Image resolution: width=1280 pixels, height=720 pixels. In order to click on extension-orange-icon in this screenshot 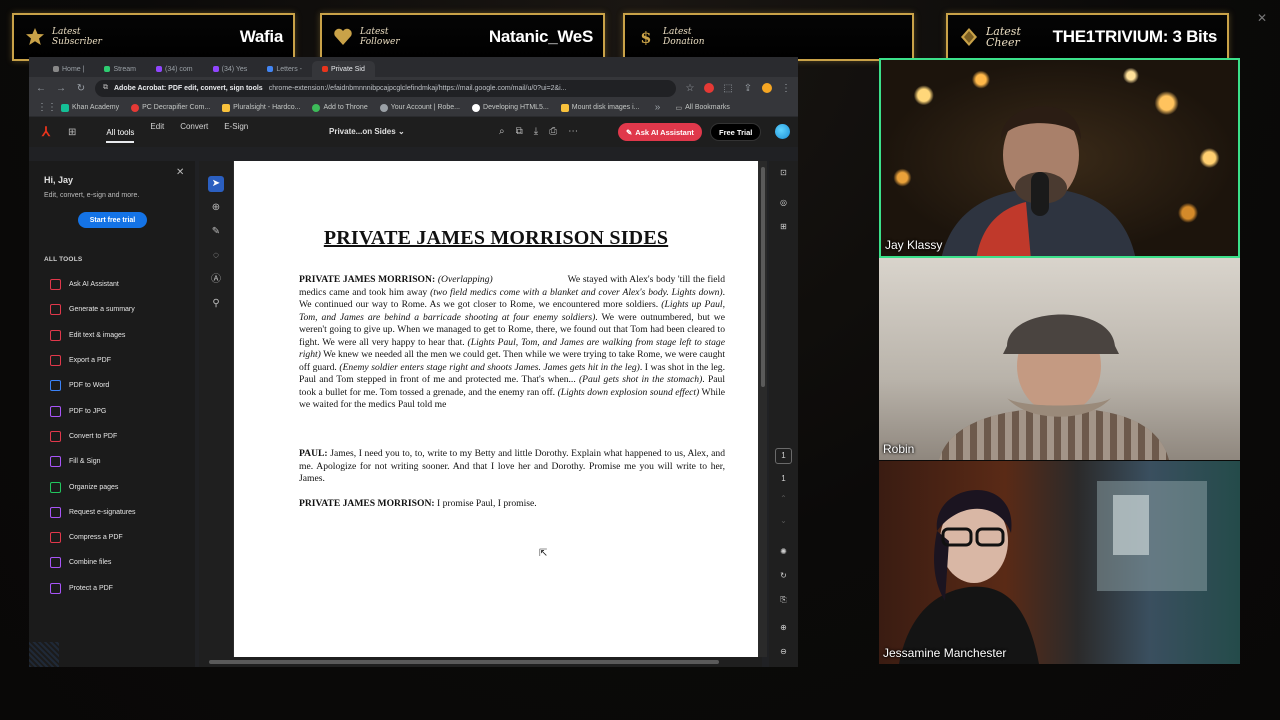, I will do `click(767, 88)`.